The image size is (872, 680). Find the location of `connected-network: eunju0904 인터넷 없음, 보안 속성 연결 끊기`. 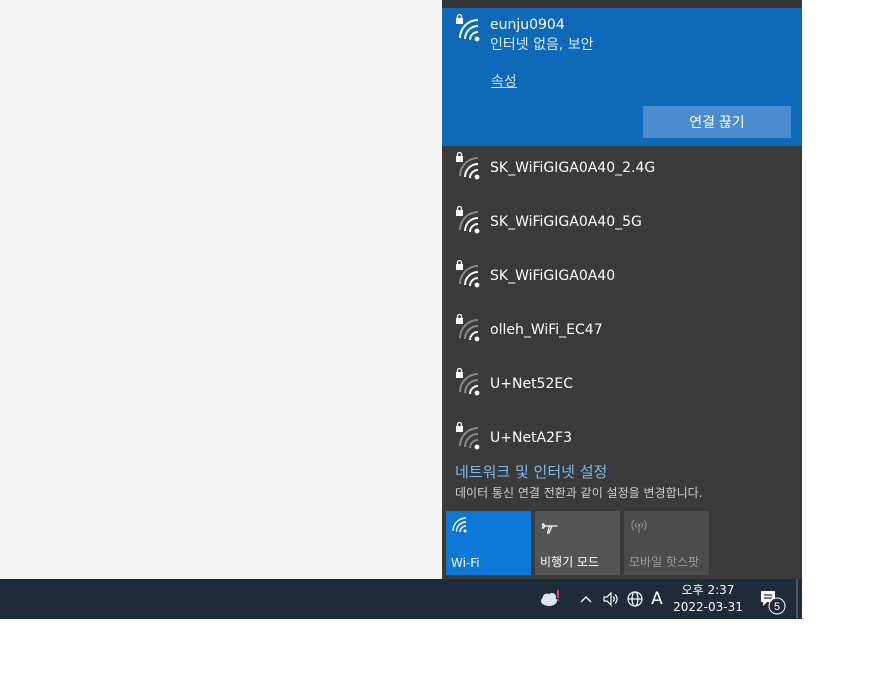

connected-network: eunju0904 인터넷 없음, 보안 속성 연결 끊기 is located at coordinates (622, 77).